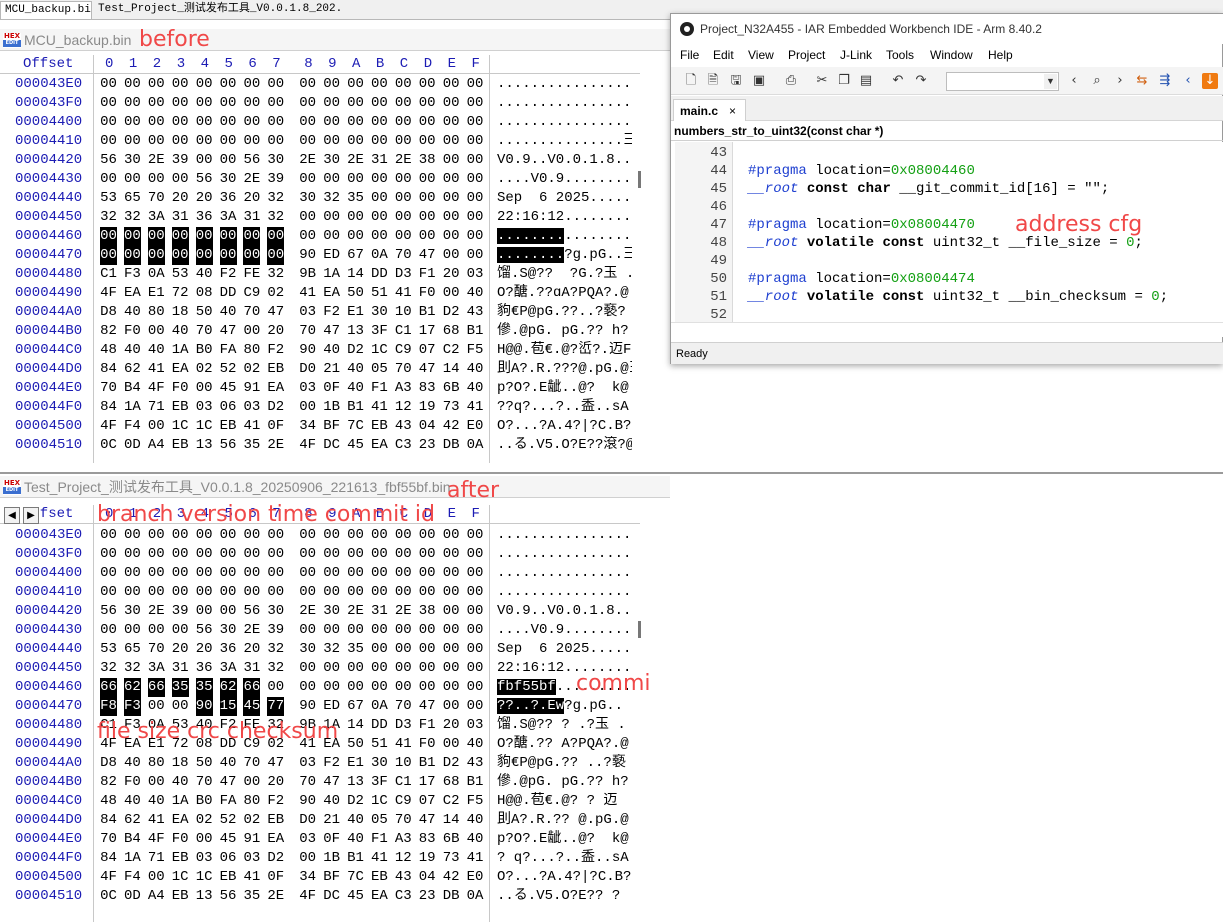 This screenshot has width=1223, height=922. I want to click on hex-byte: 35, so click(355, 649).